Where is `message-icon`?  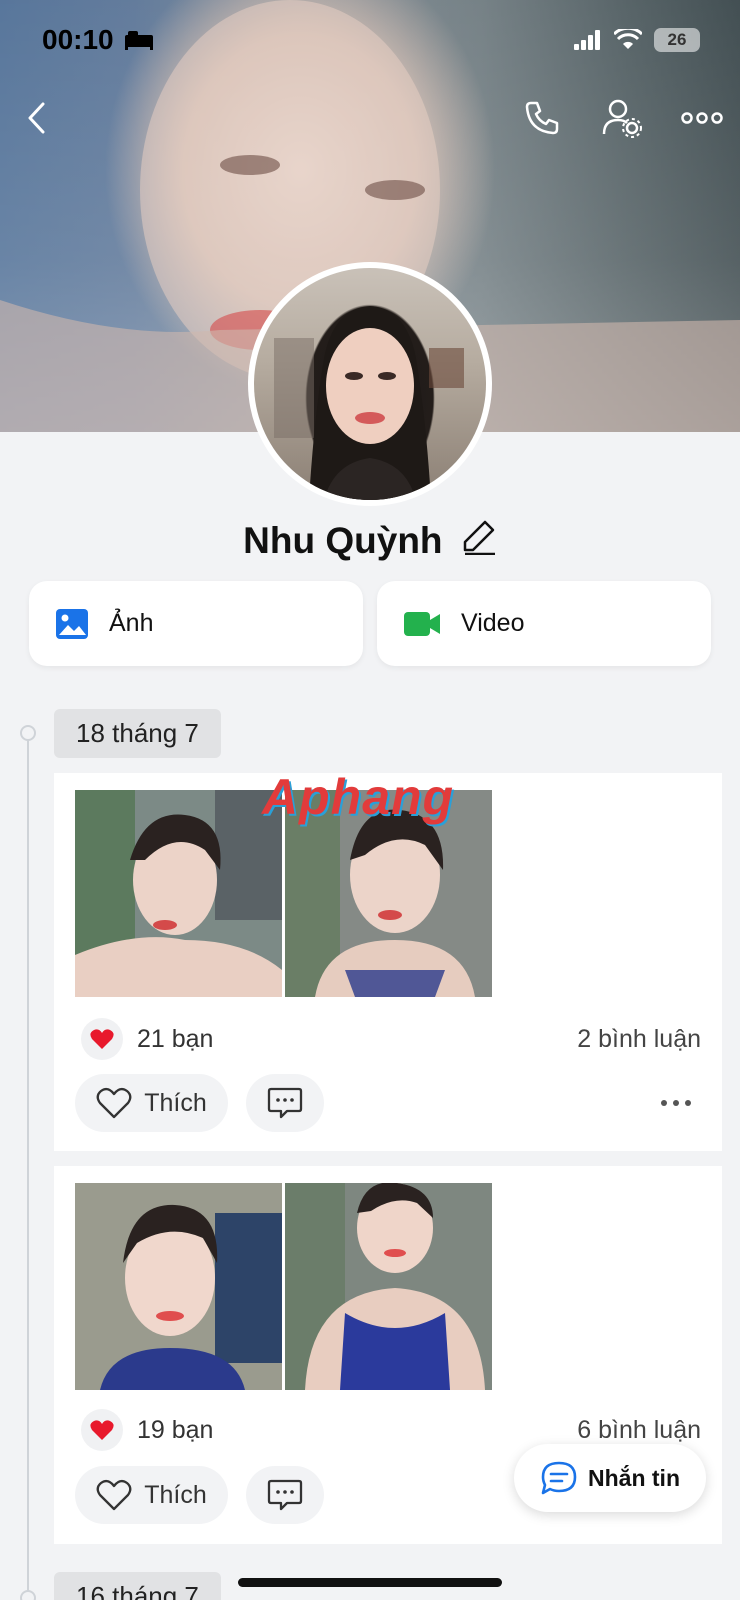
message-icon is located at coordinates (559, 1478).